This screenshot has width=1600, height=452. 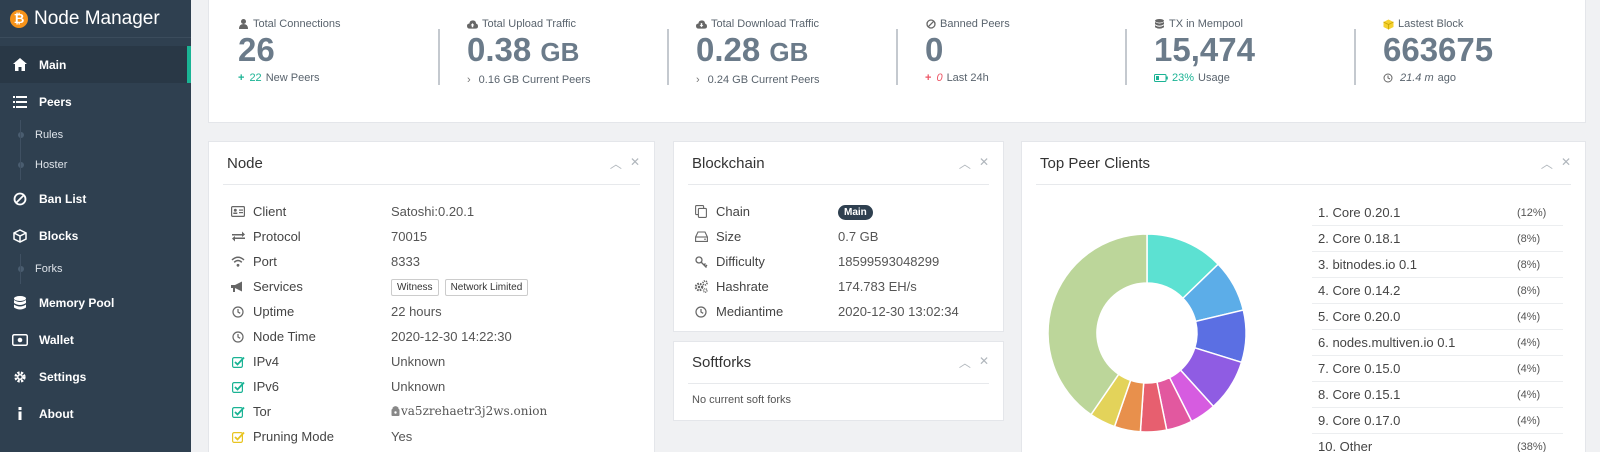 I want to click on home-icon, so click(x=20, y=65).